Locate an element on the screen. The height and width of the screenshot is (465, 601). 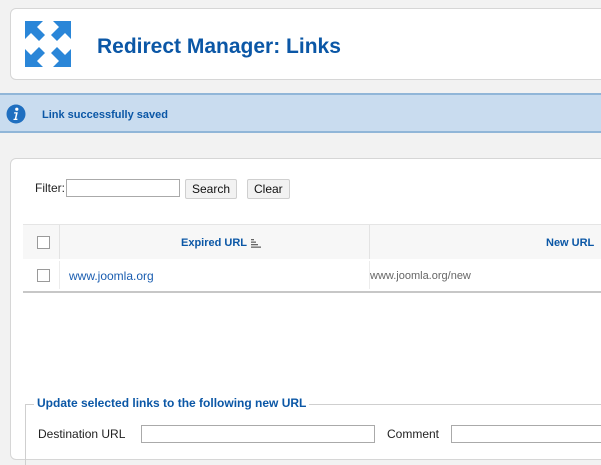
expired-url-column-header: Expired URL is located at coordinates (221, 243).